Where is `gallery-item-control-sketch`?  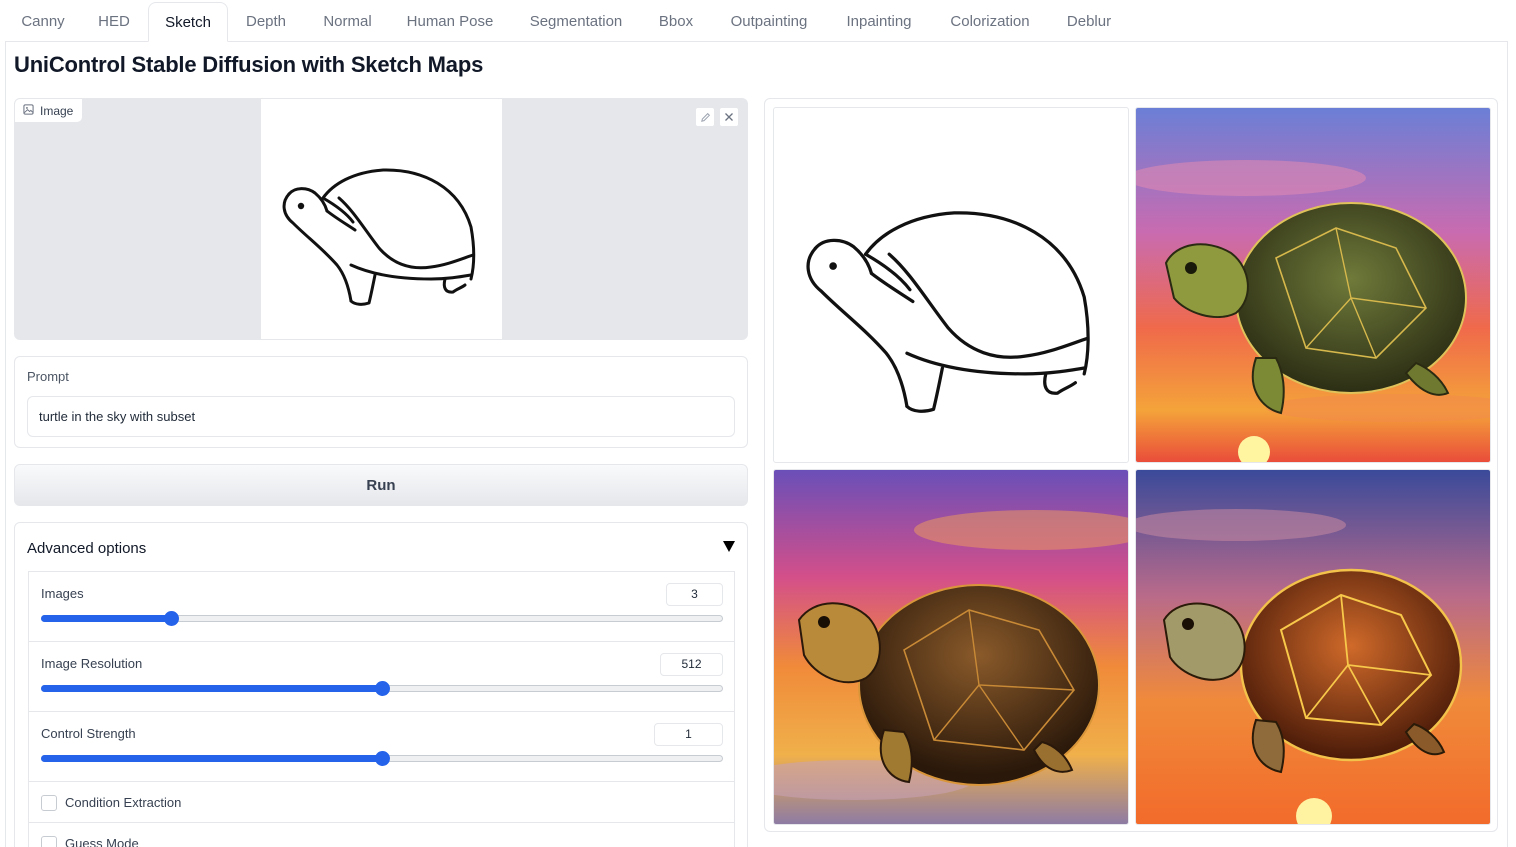 gallery-item-control-sketch is located at coordinates (951, 285).